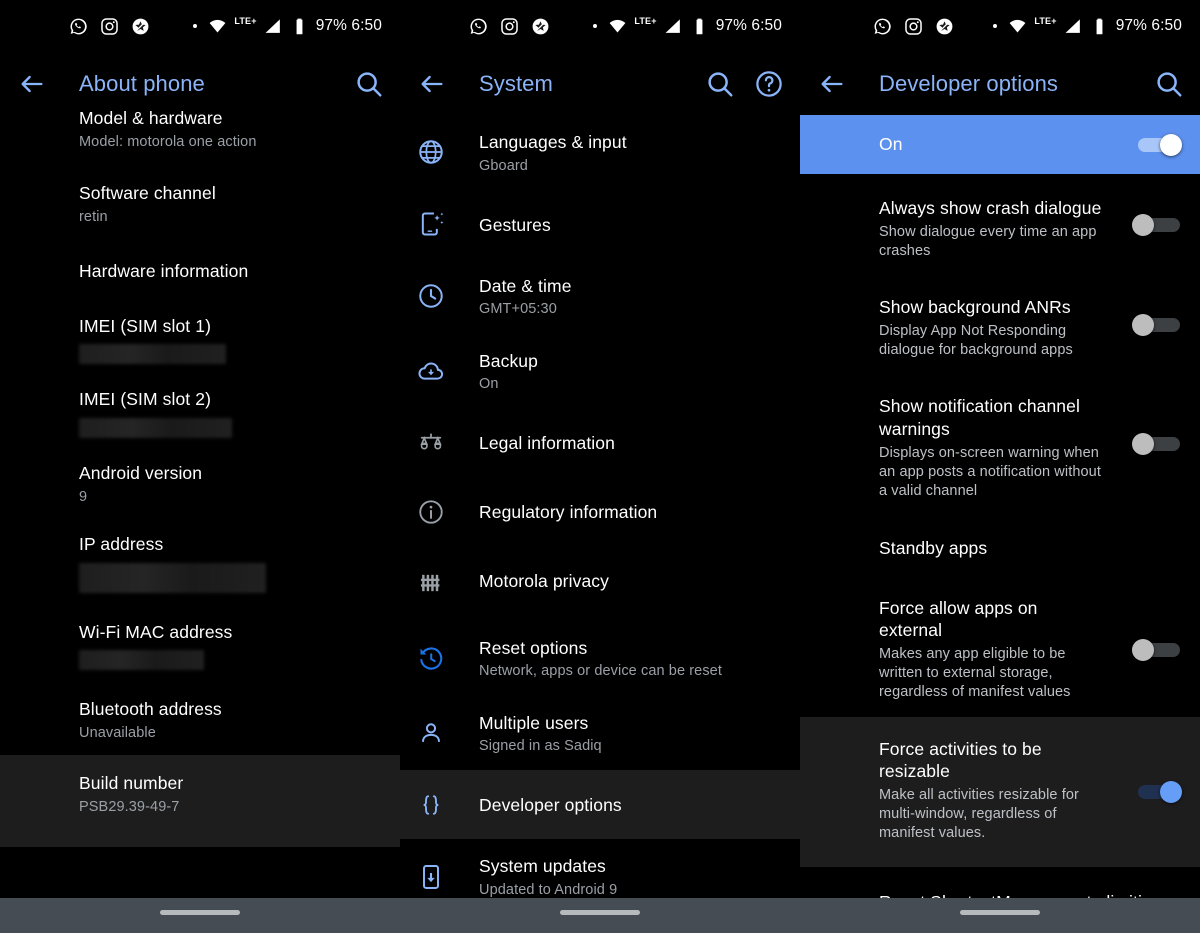  I want to click on system-navigation-bar, so click(600, 915).